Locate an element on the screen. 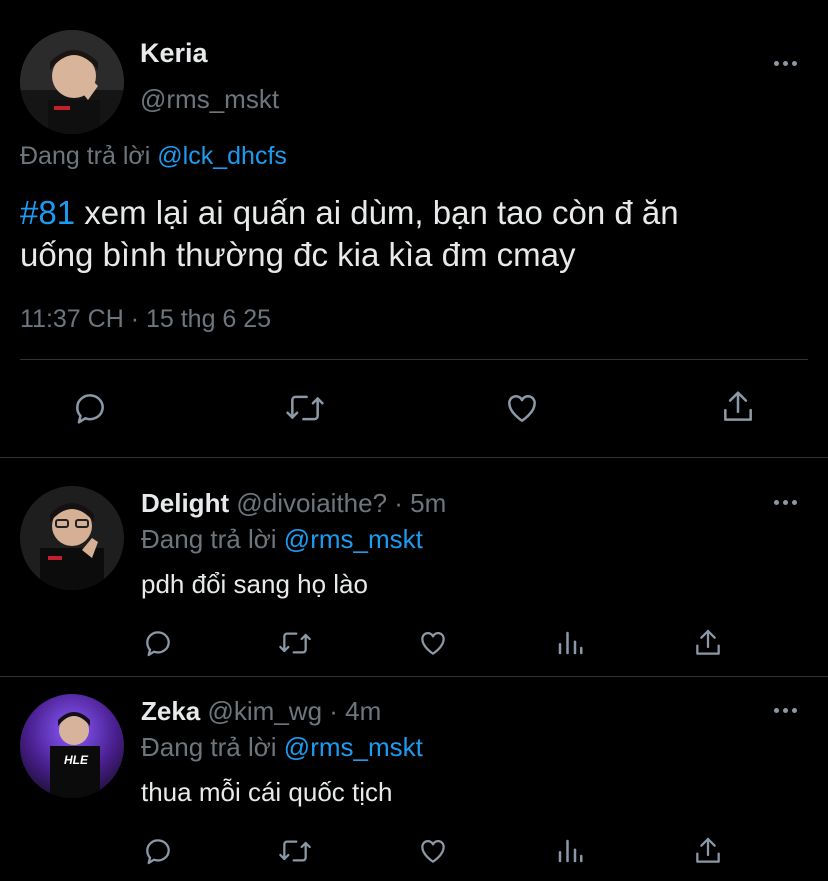 The height and width of the screenshot is (881, 828). avatar-keria is located at coordinates (72, 82).